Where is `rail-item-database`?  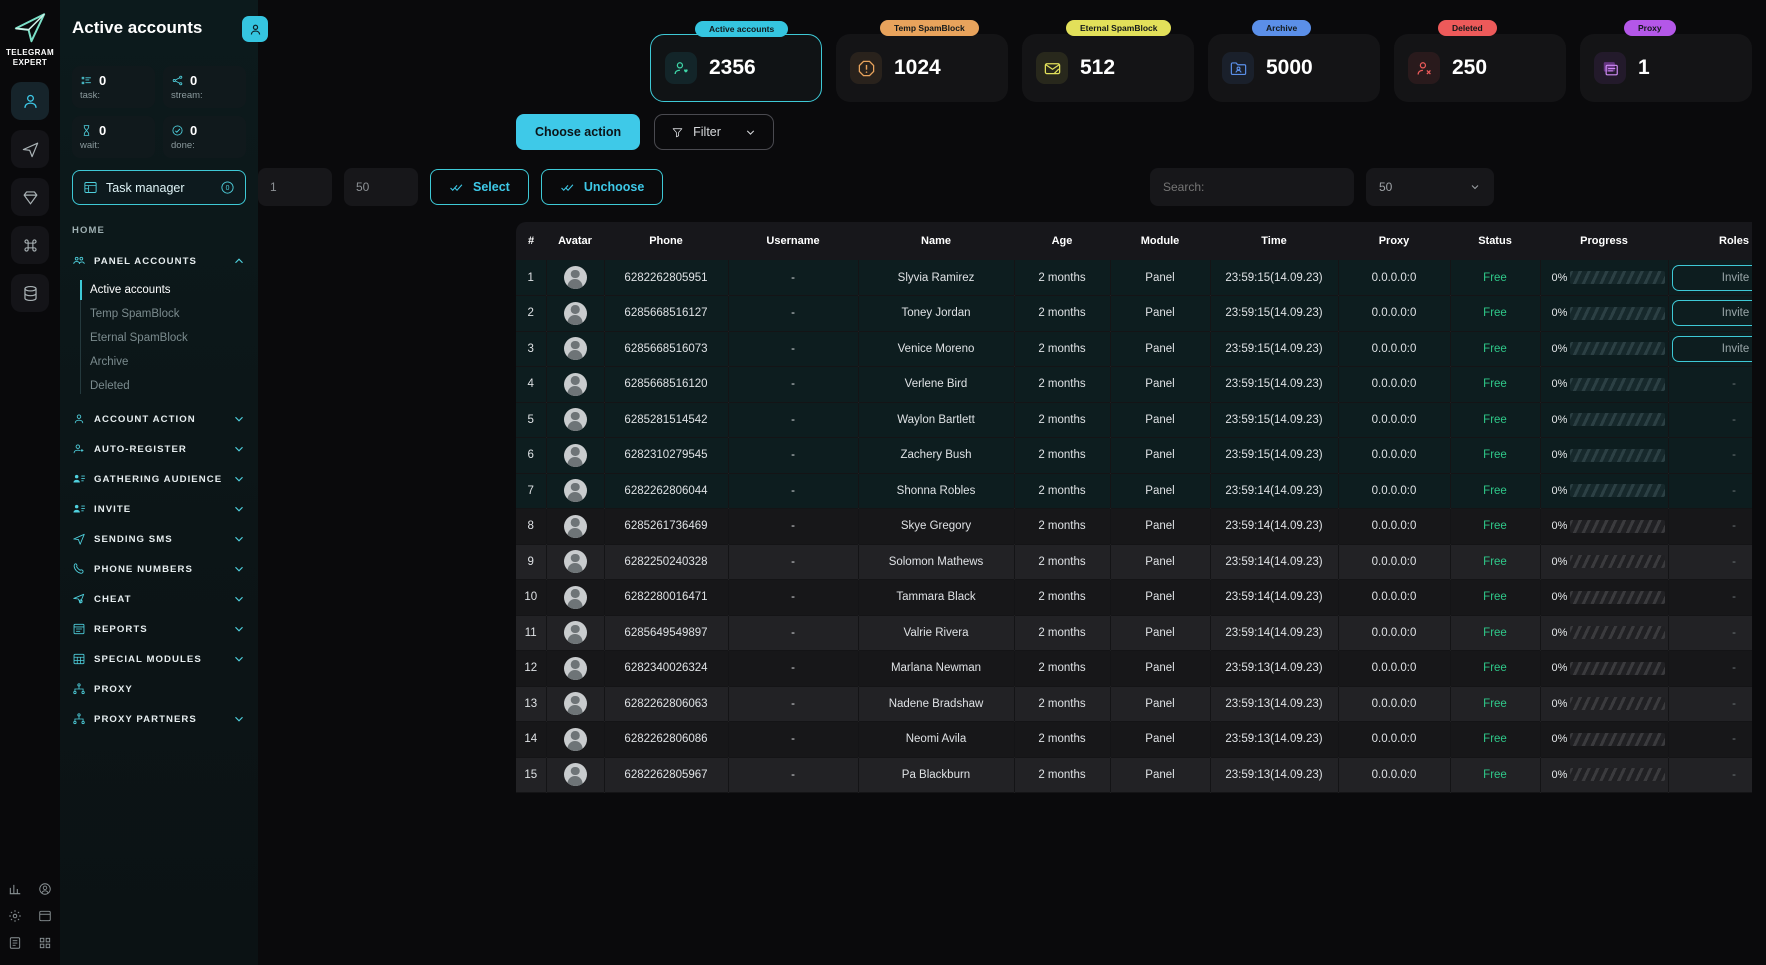
rail-item-database is located at coordinates (30, 293).